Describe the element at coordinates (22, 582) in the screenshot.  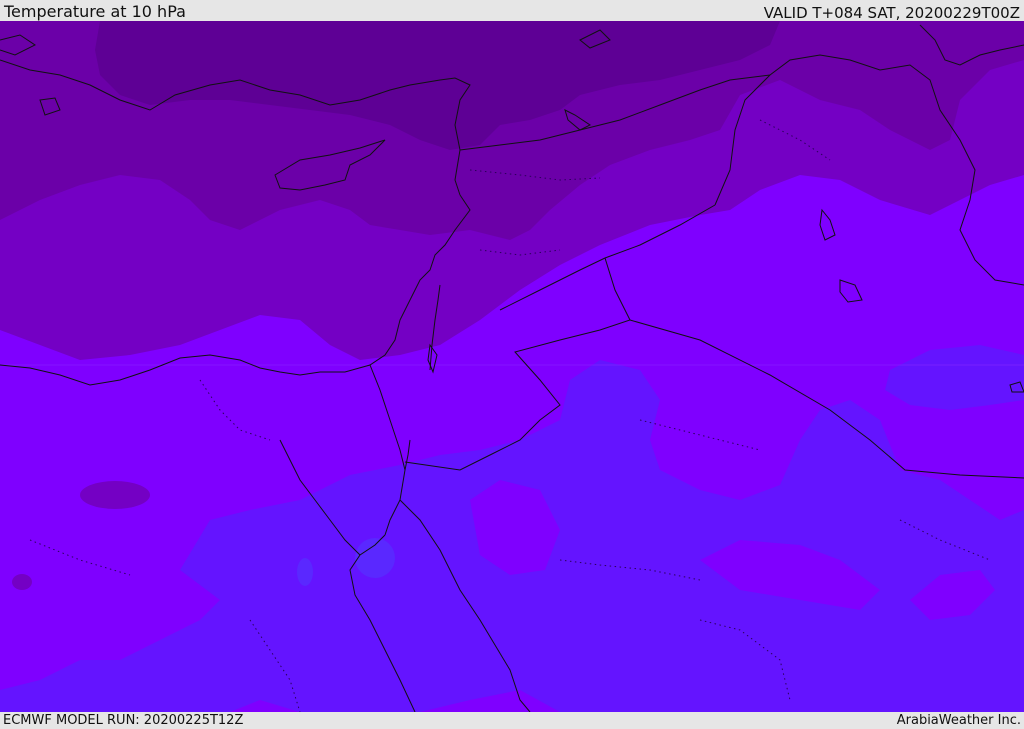
I see `field-dark-patch-sw` at that location.